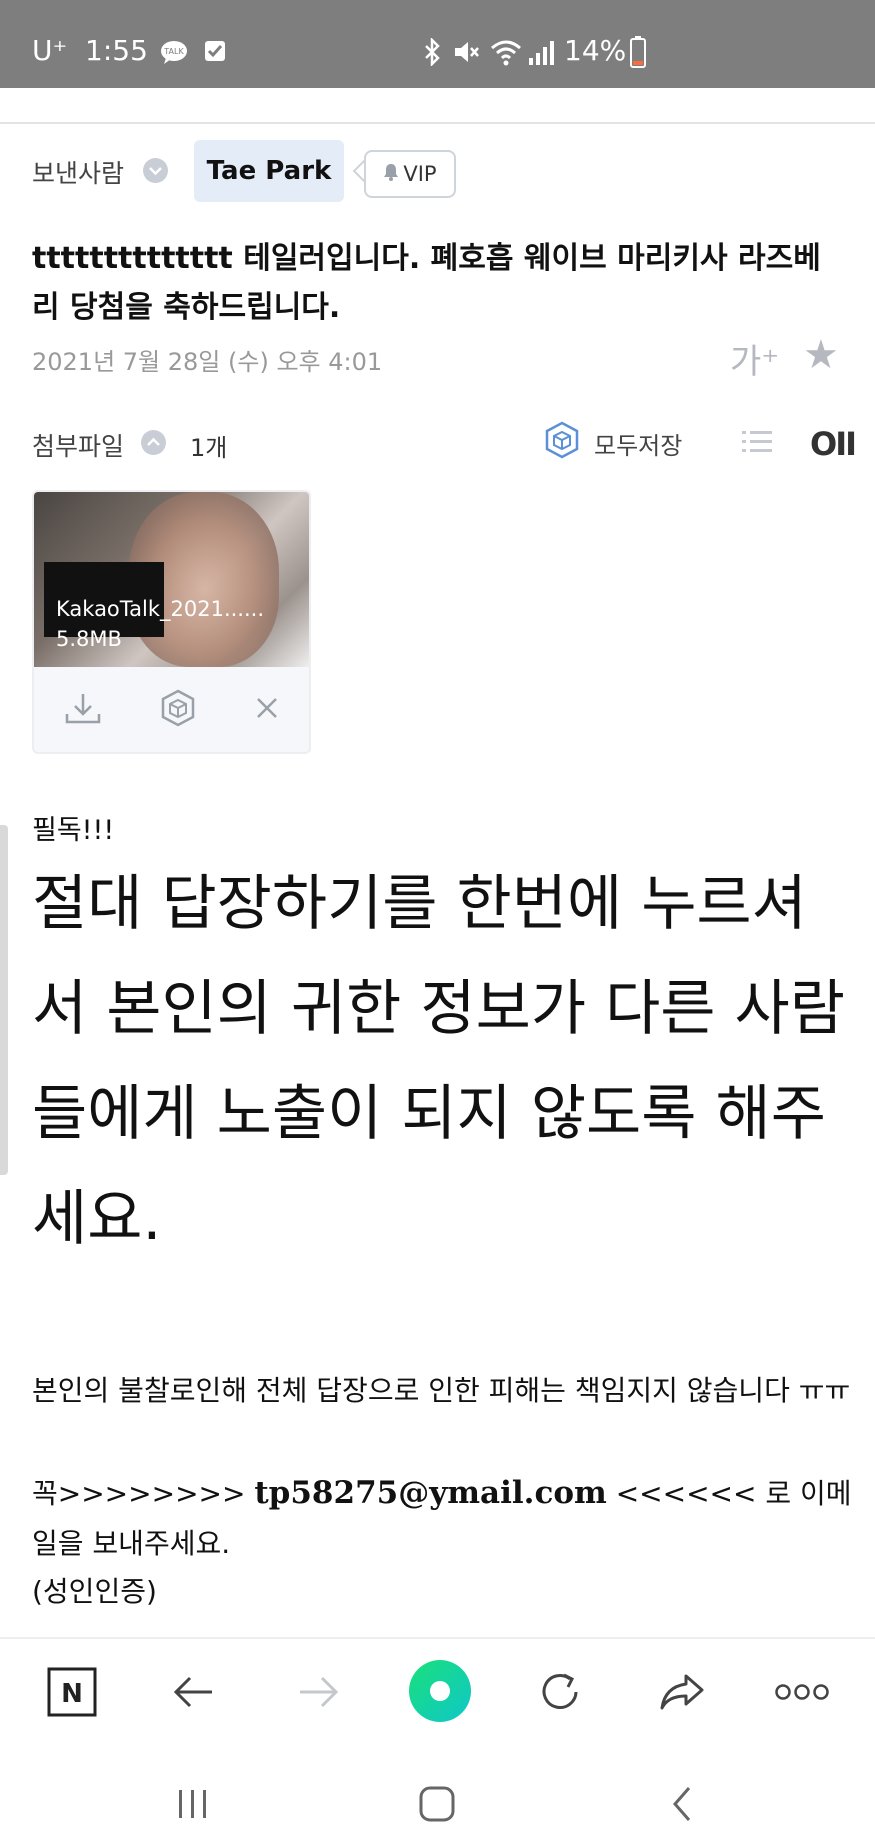 This screenshot has height=1847, width=875. What do you see at coordinates (318, 1692) in the screenshot?
I see `forward-arrow-icon` at bounding box center [318, 1692].